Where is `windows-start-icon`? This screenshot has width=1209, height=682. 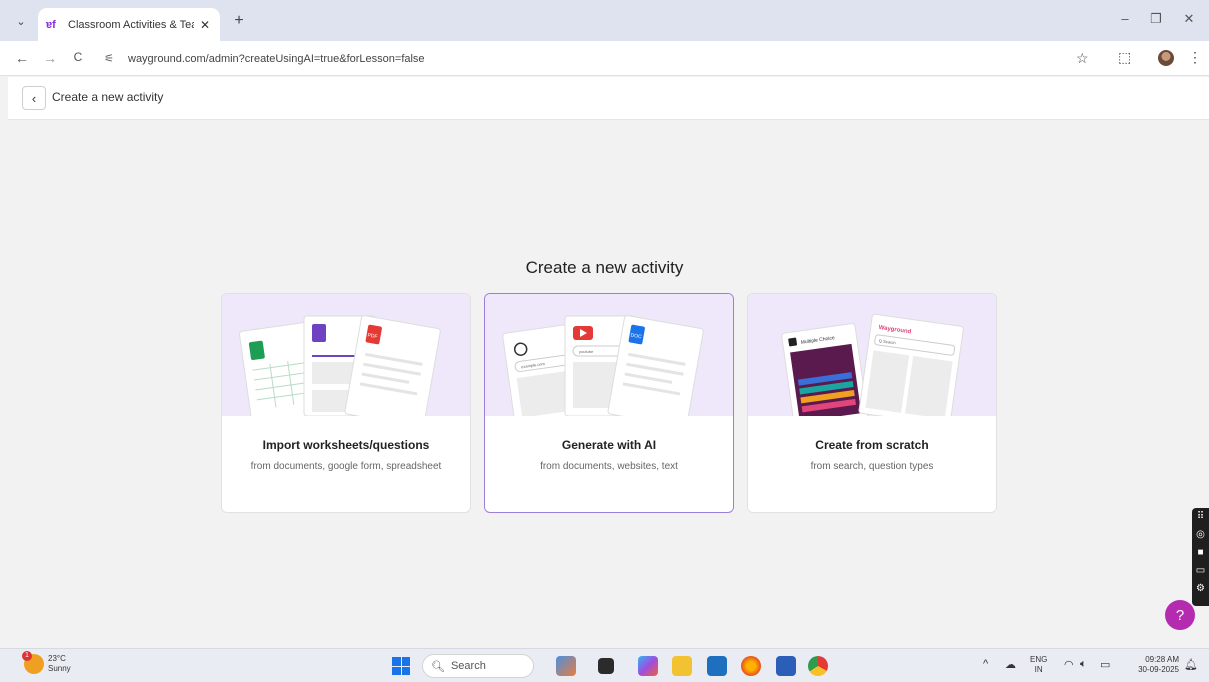
windows-start-icon is located at coordinates (401, 666).